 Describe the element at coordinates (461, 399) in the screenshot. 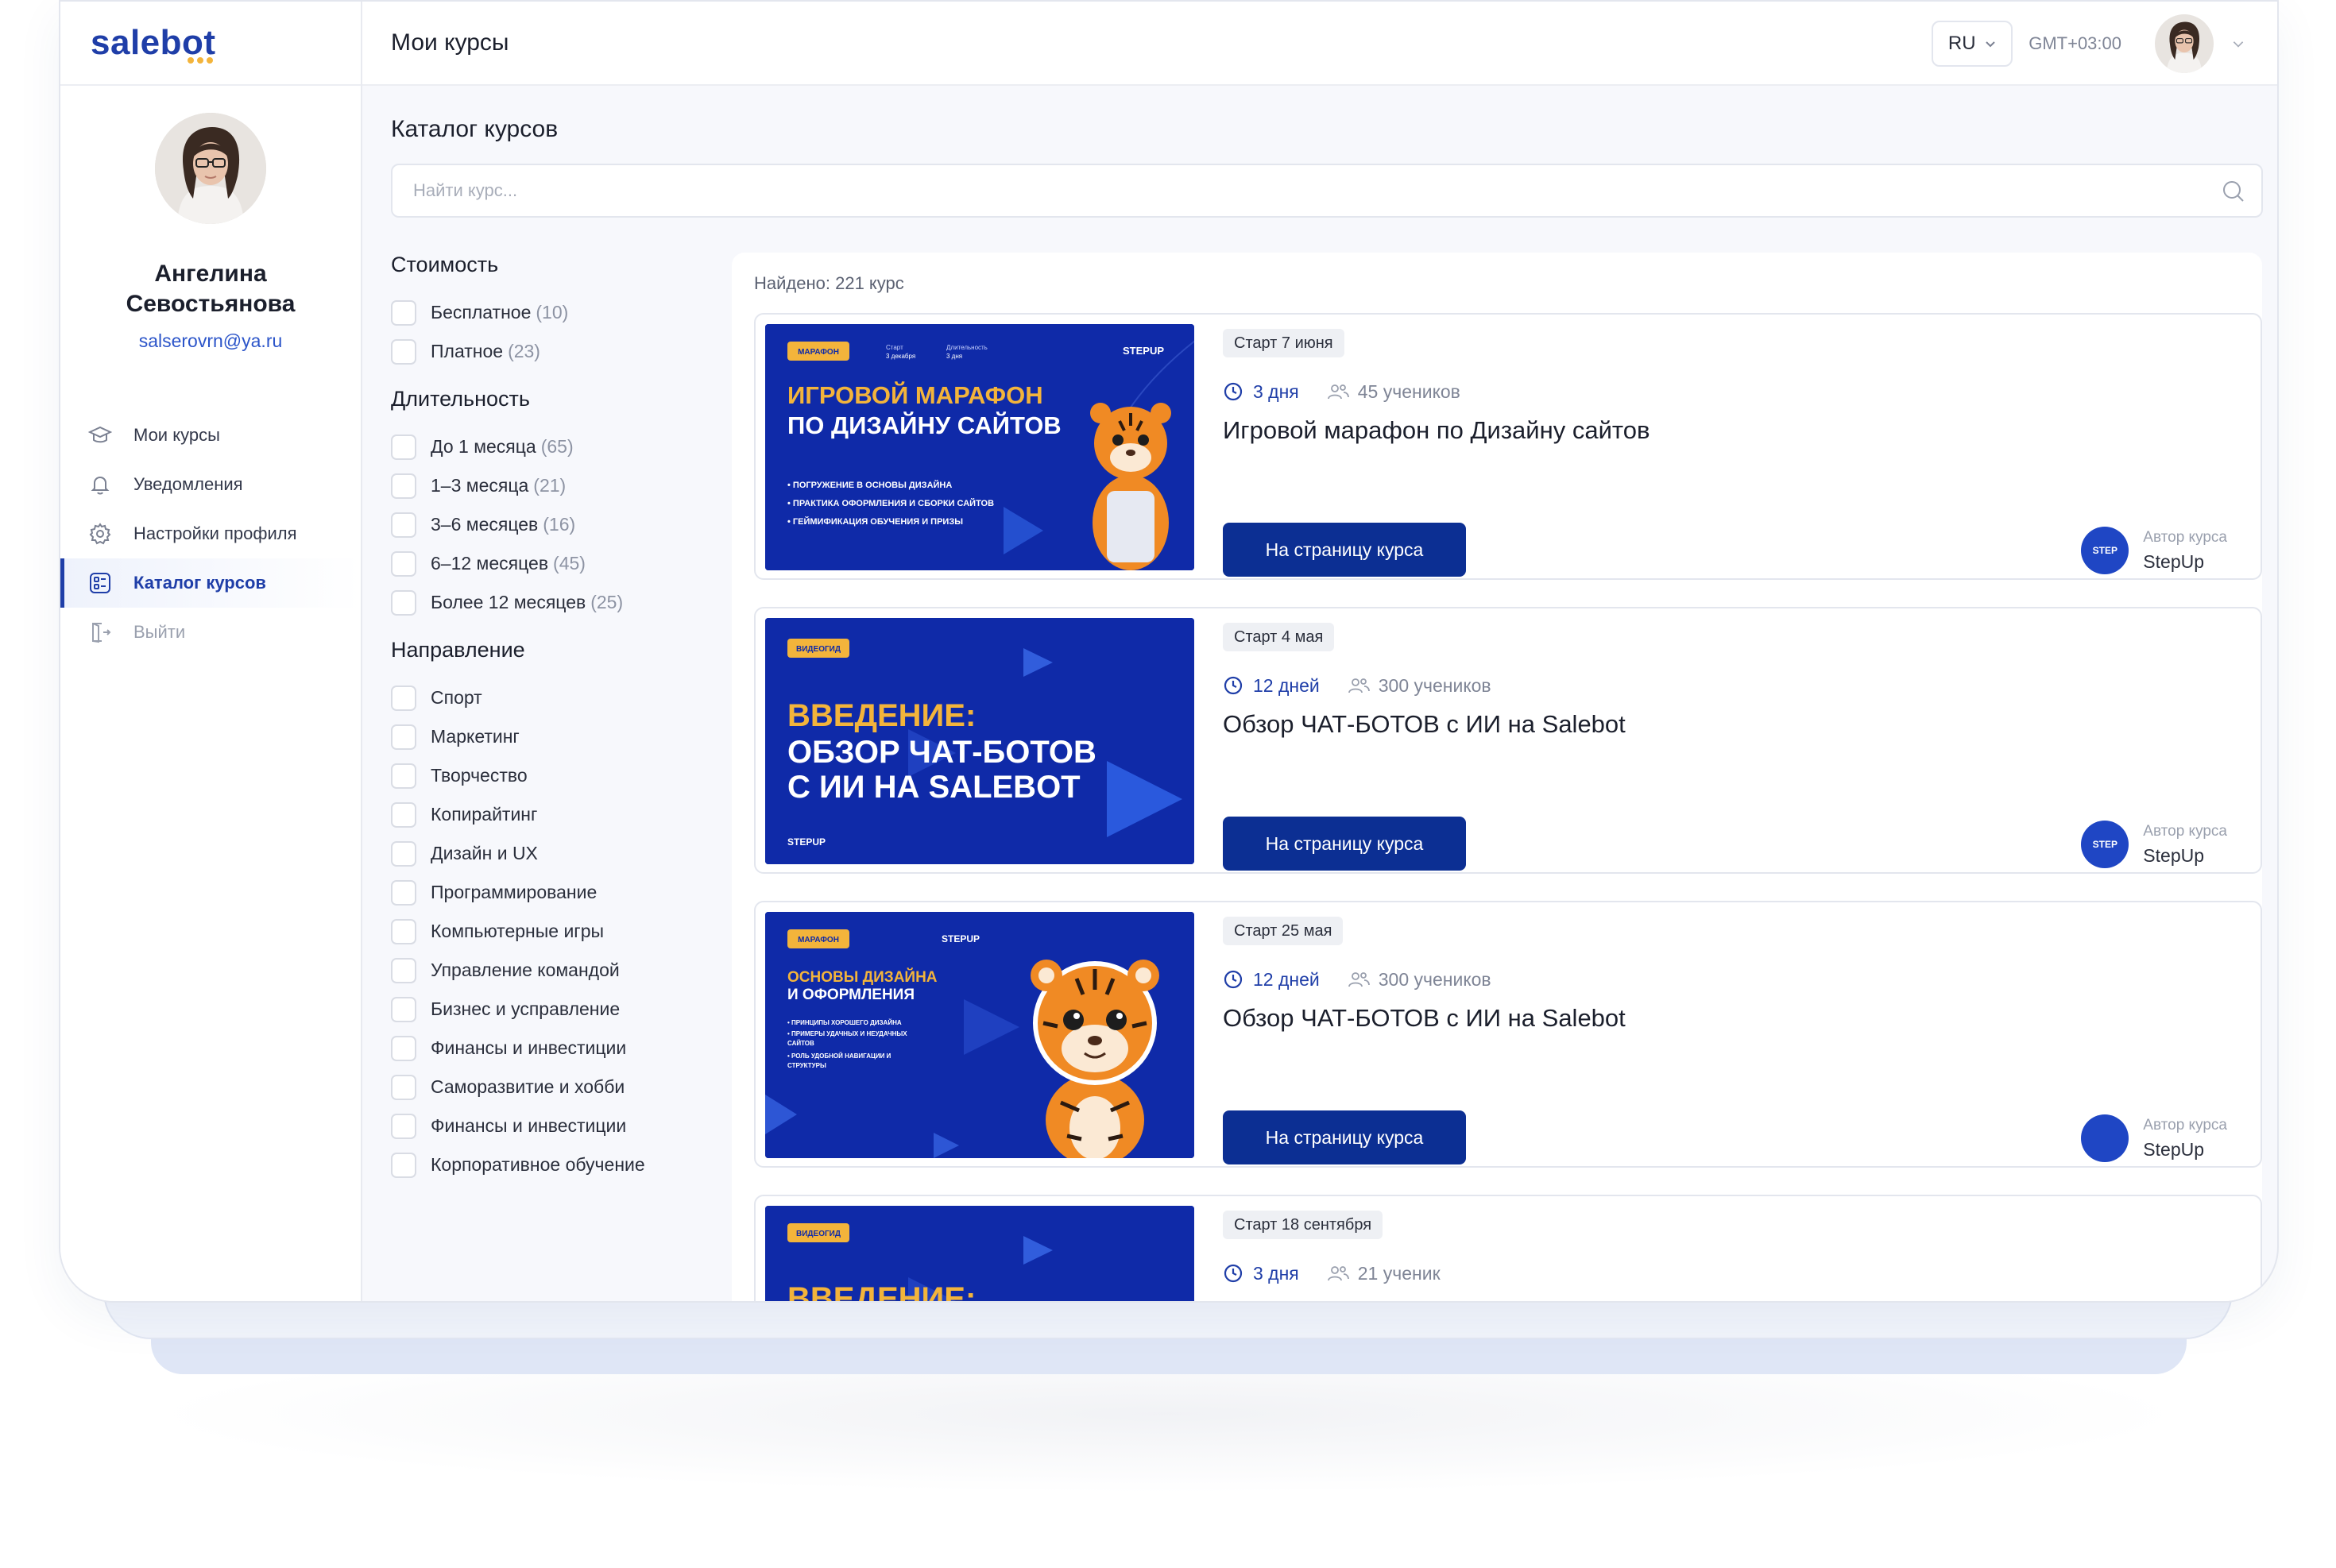

I see `filter-group-title: Длительность` at that location.